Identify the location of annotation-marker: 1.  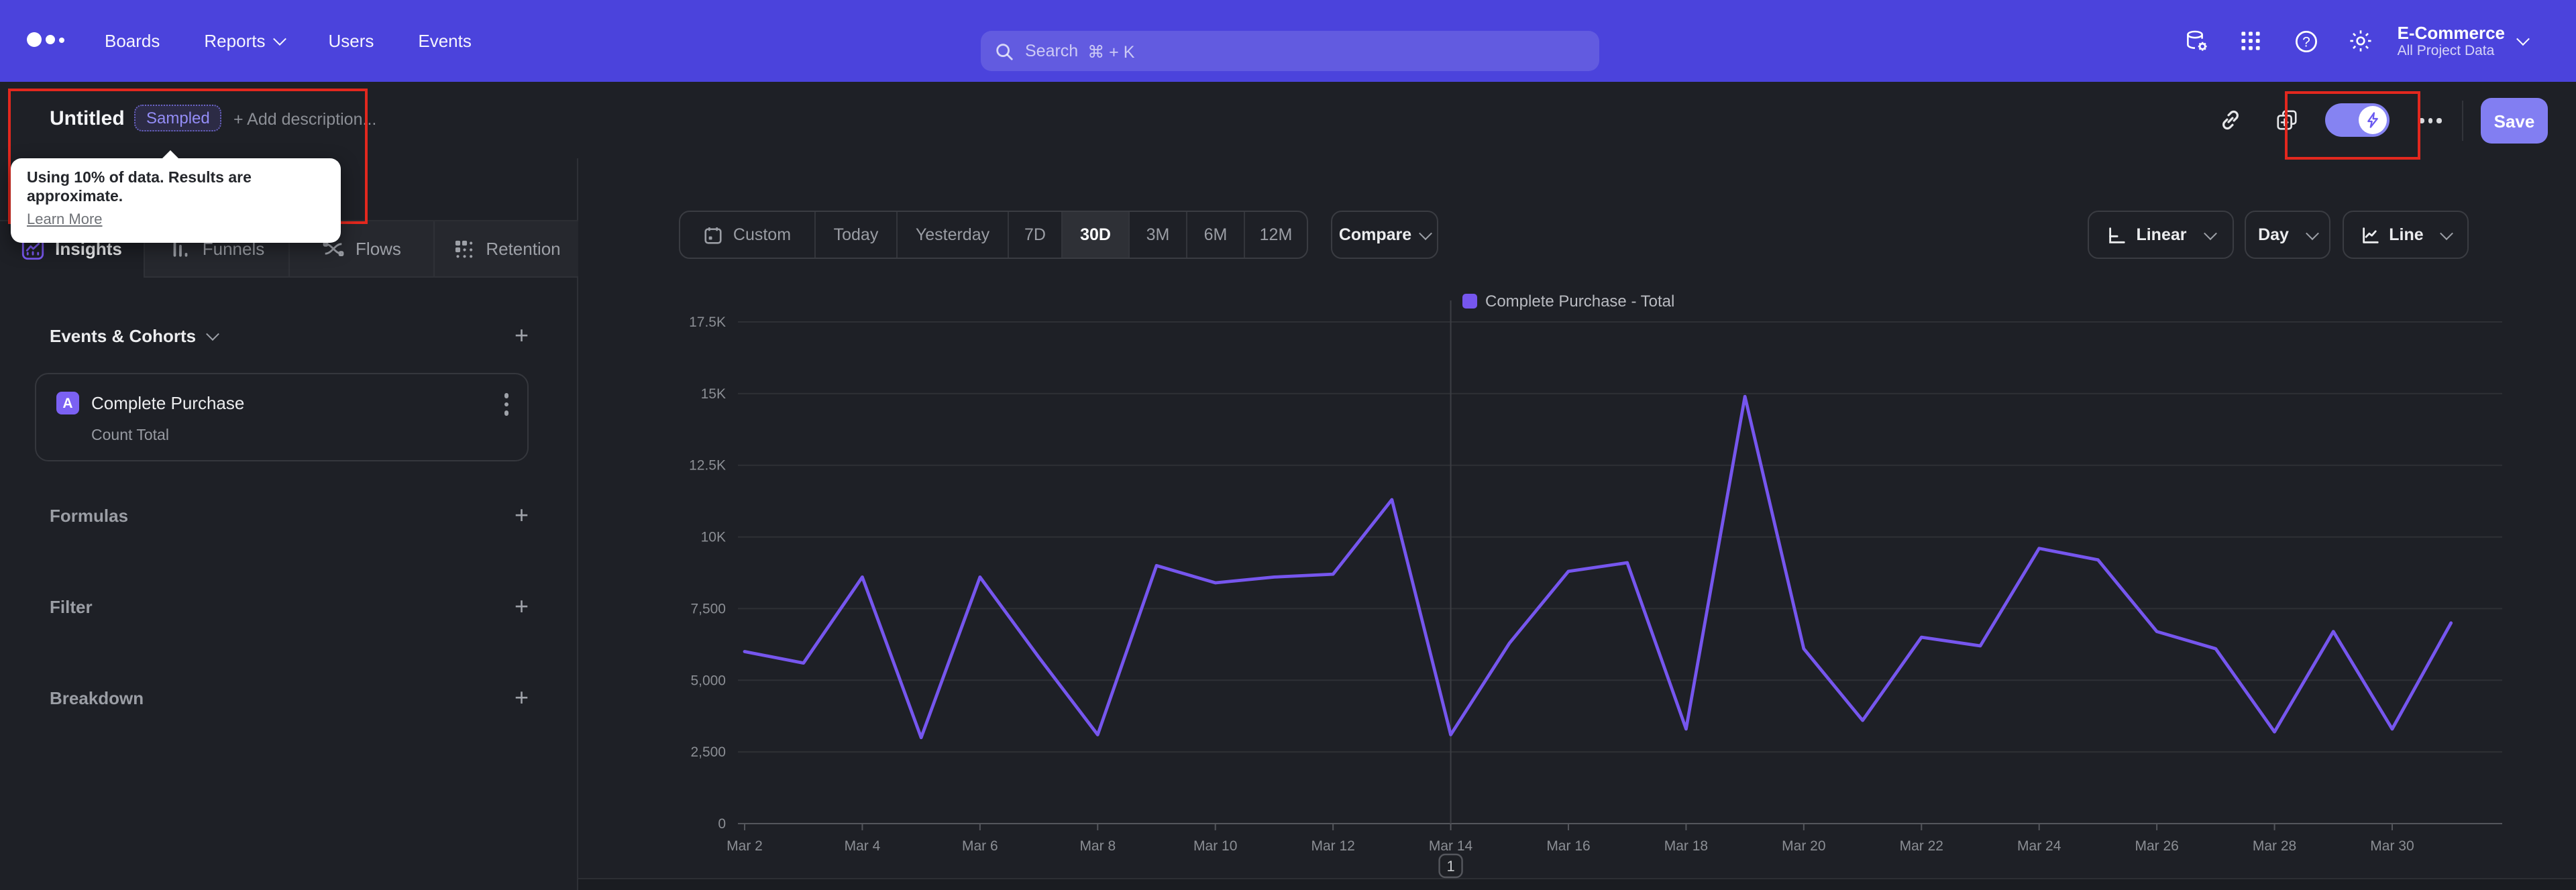
(1450, 866).